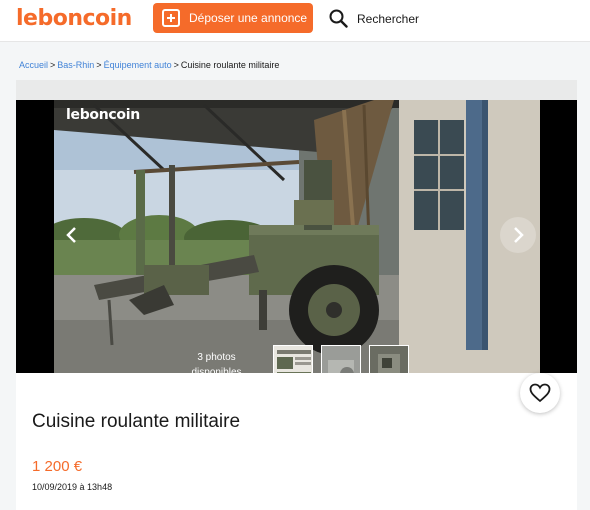 The width and height of the screenshot is (590, 510). I want to click on post-ad-label: Déposer une annonce, so click(248, 18).